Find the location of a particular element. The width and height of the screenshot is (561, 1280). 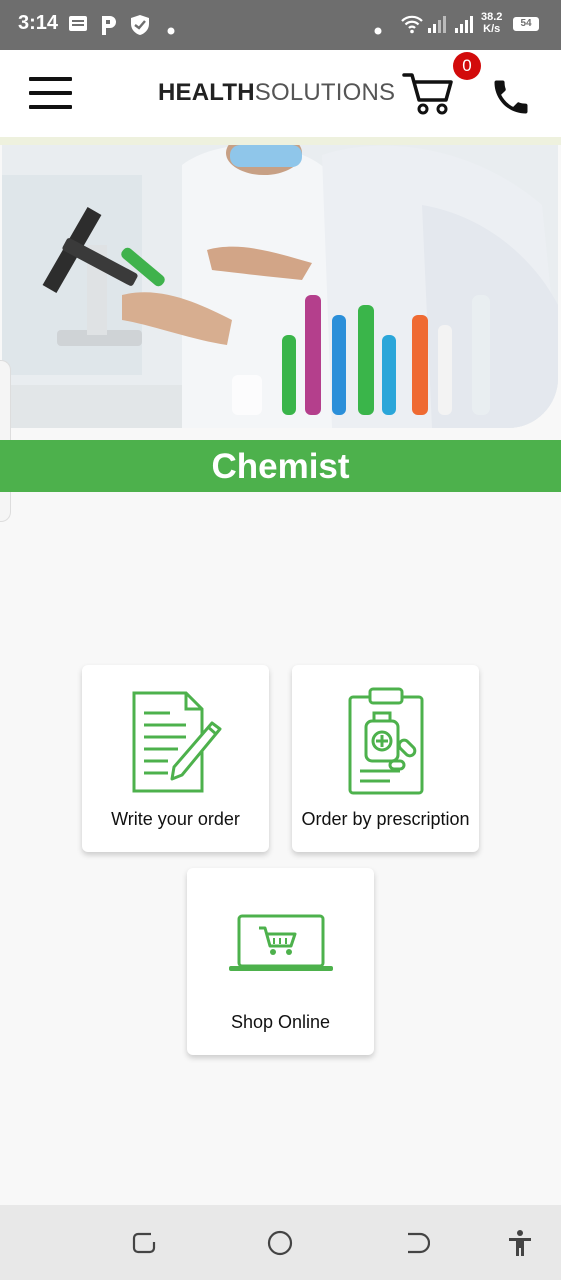

back-button is located at coordinates (417, 1245).